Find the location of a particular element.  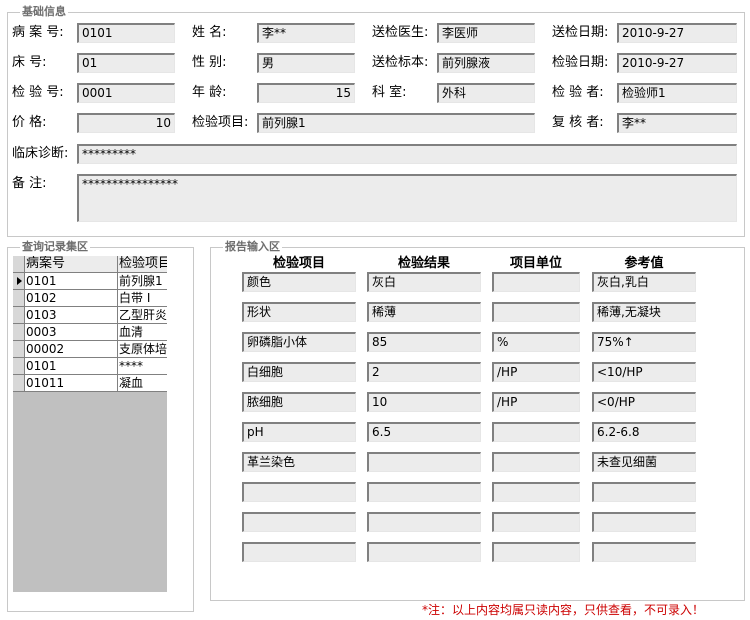

cell-case-number: 01011 is located at coordinates (71, 383).